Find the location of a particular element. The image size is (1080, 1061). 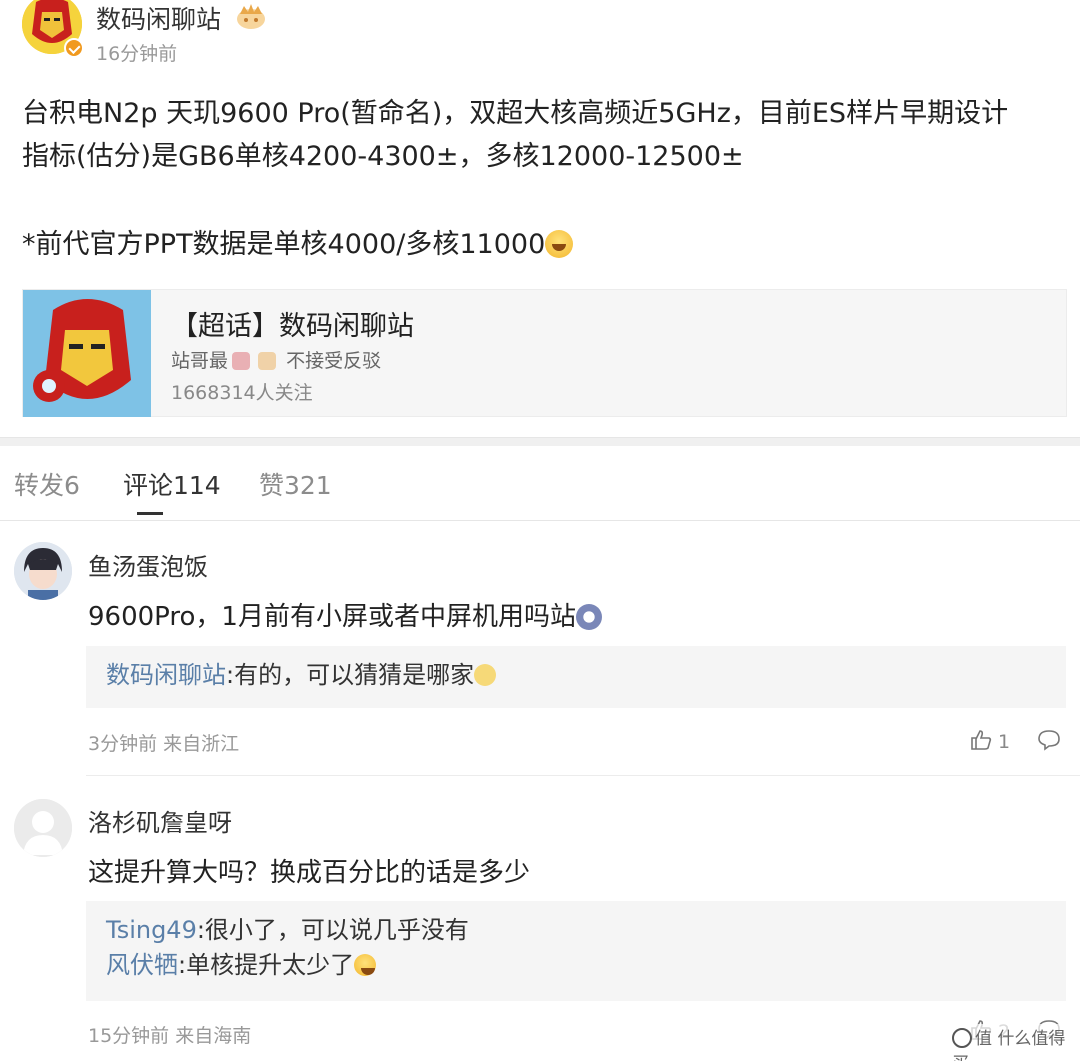

tab-reposts: 转发6 is located at coordinates (47, 484).